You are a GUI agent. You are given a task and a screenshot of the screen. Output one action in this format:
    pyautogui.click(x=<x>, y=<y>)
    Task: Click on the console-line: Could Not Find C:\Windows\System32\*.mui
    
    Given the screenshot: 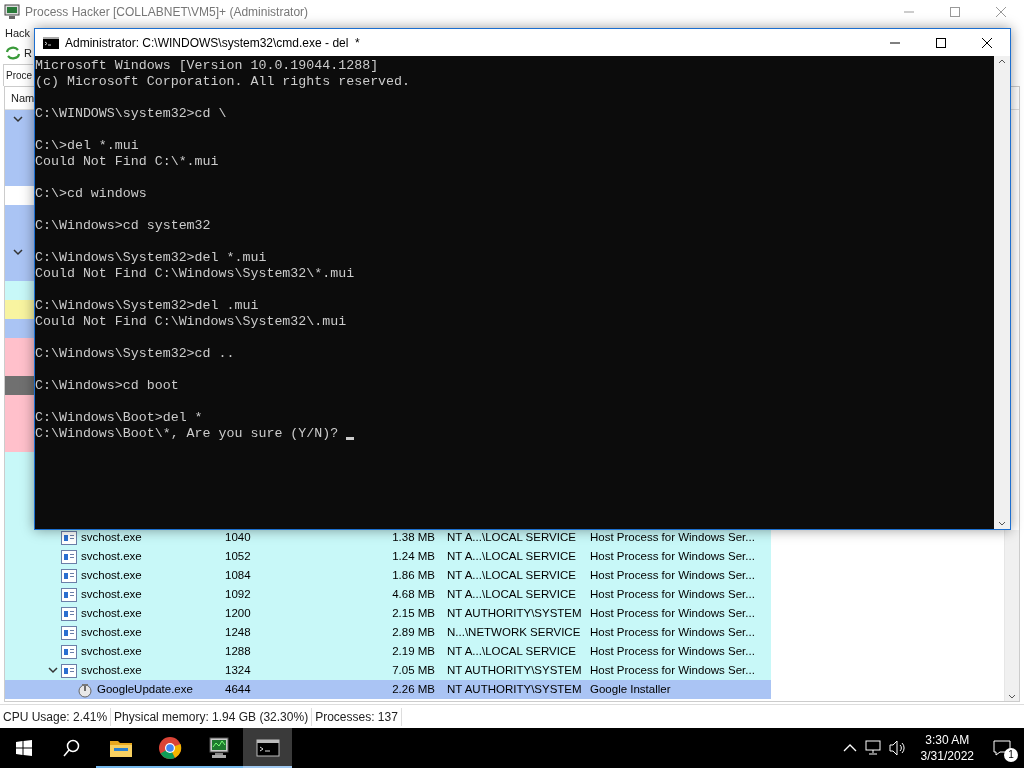 What is the action you would take?
    pyautogui.click(x=195, y=274)
    